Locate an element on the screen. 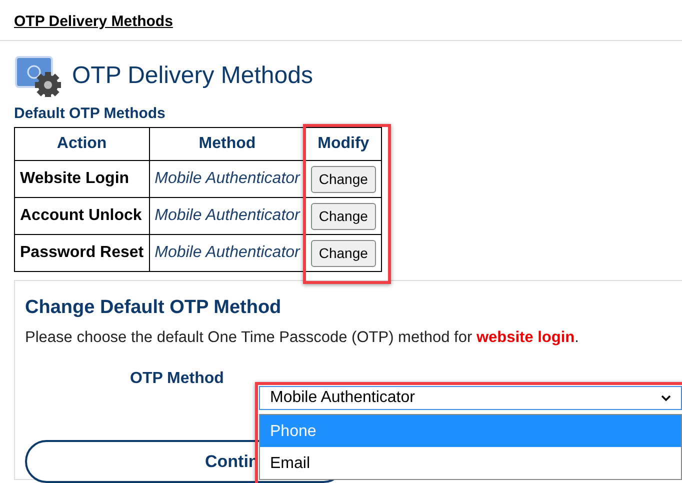  field-label: OTP Method is located at coordinates (177, 379).